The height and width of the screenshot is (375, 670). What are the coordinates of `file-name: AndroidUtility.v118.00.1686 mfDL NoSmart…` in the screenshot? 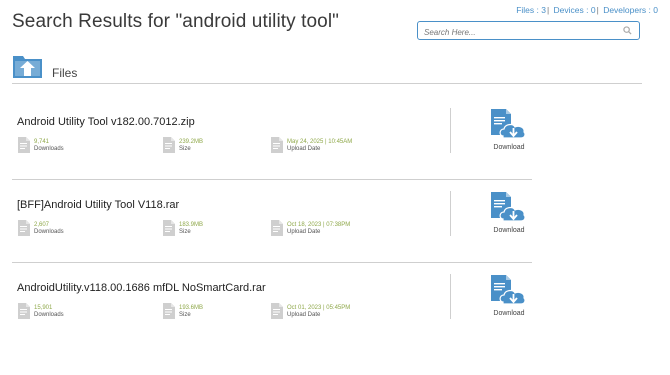 It's located at (141, 288).